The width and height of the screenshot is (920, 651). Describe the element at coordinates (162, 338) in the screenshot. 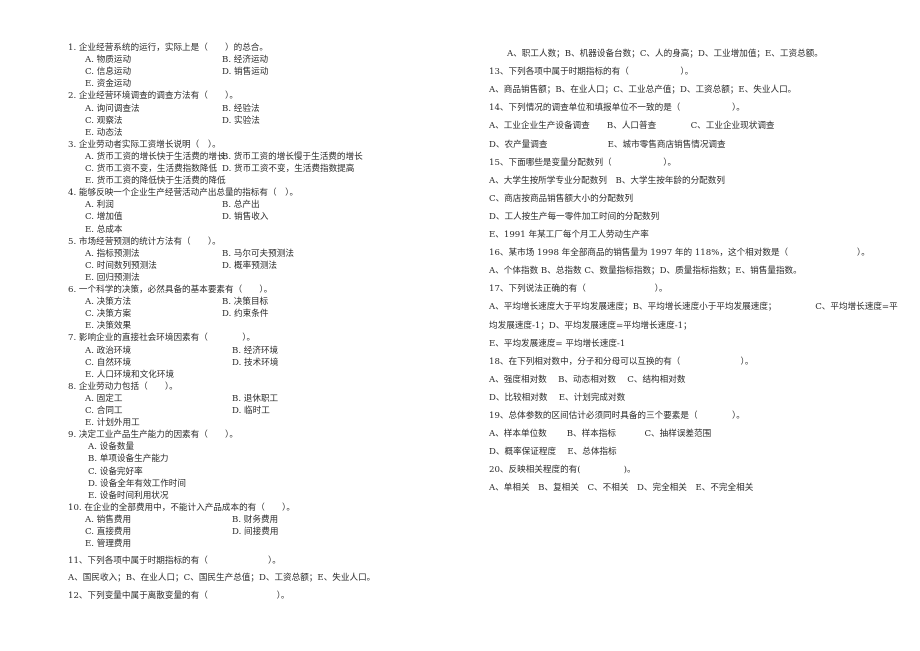

I see `question-stem: 7. 影响企业的直接社会环境因素有（ ）。` at that location.